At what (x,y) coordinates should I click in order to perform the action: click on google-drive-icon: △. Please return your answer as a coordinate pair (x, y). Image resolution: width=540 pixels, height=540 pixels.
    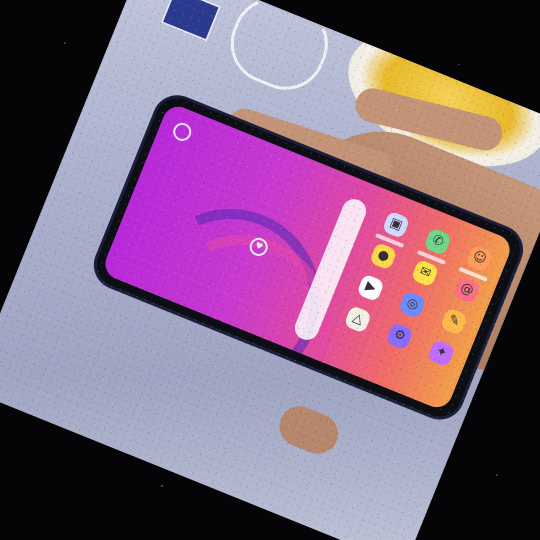
    Looking at the image, I should click on (358, 319).